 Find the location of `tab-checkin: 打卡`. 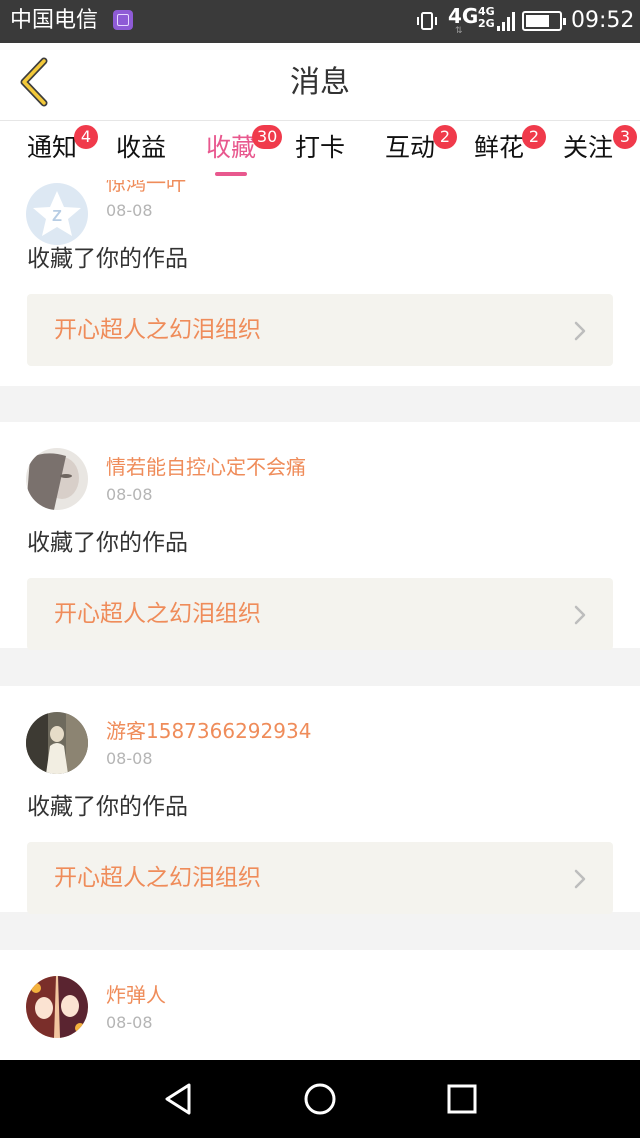

tab-checkin: 打卡 is located at coordinates (320, 155).